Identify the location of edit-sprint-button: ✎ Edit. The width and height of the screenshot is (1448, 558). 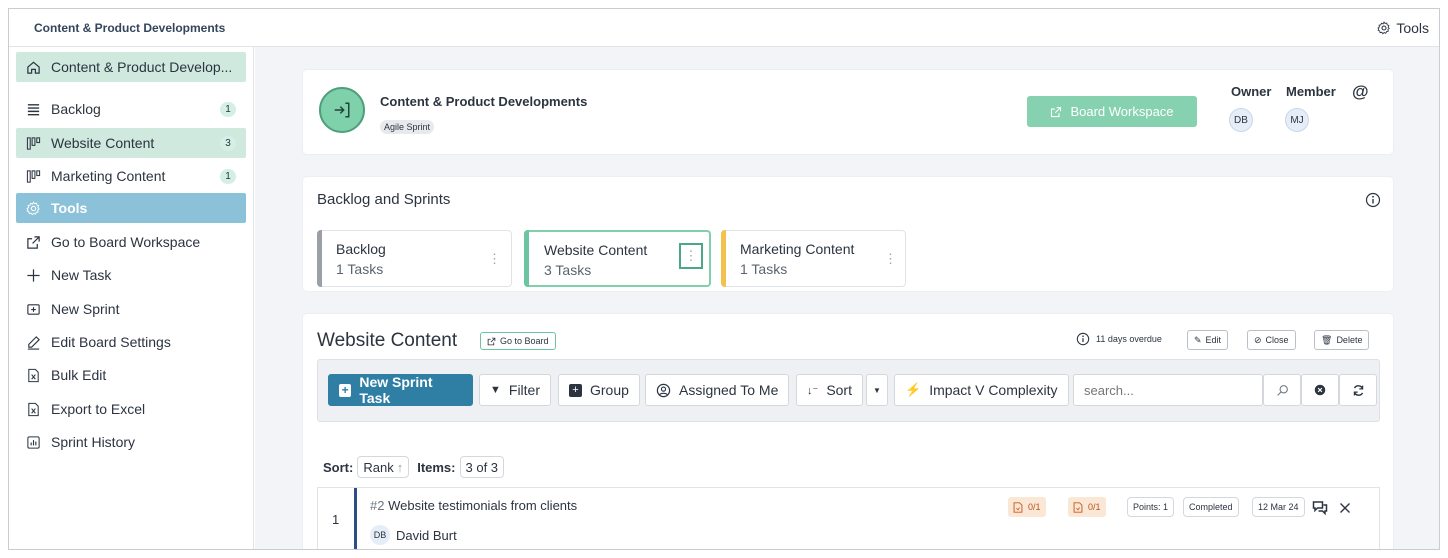
(1208, 340).